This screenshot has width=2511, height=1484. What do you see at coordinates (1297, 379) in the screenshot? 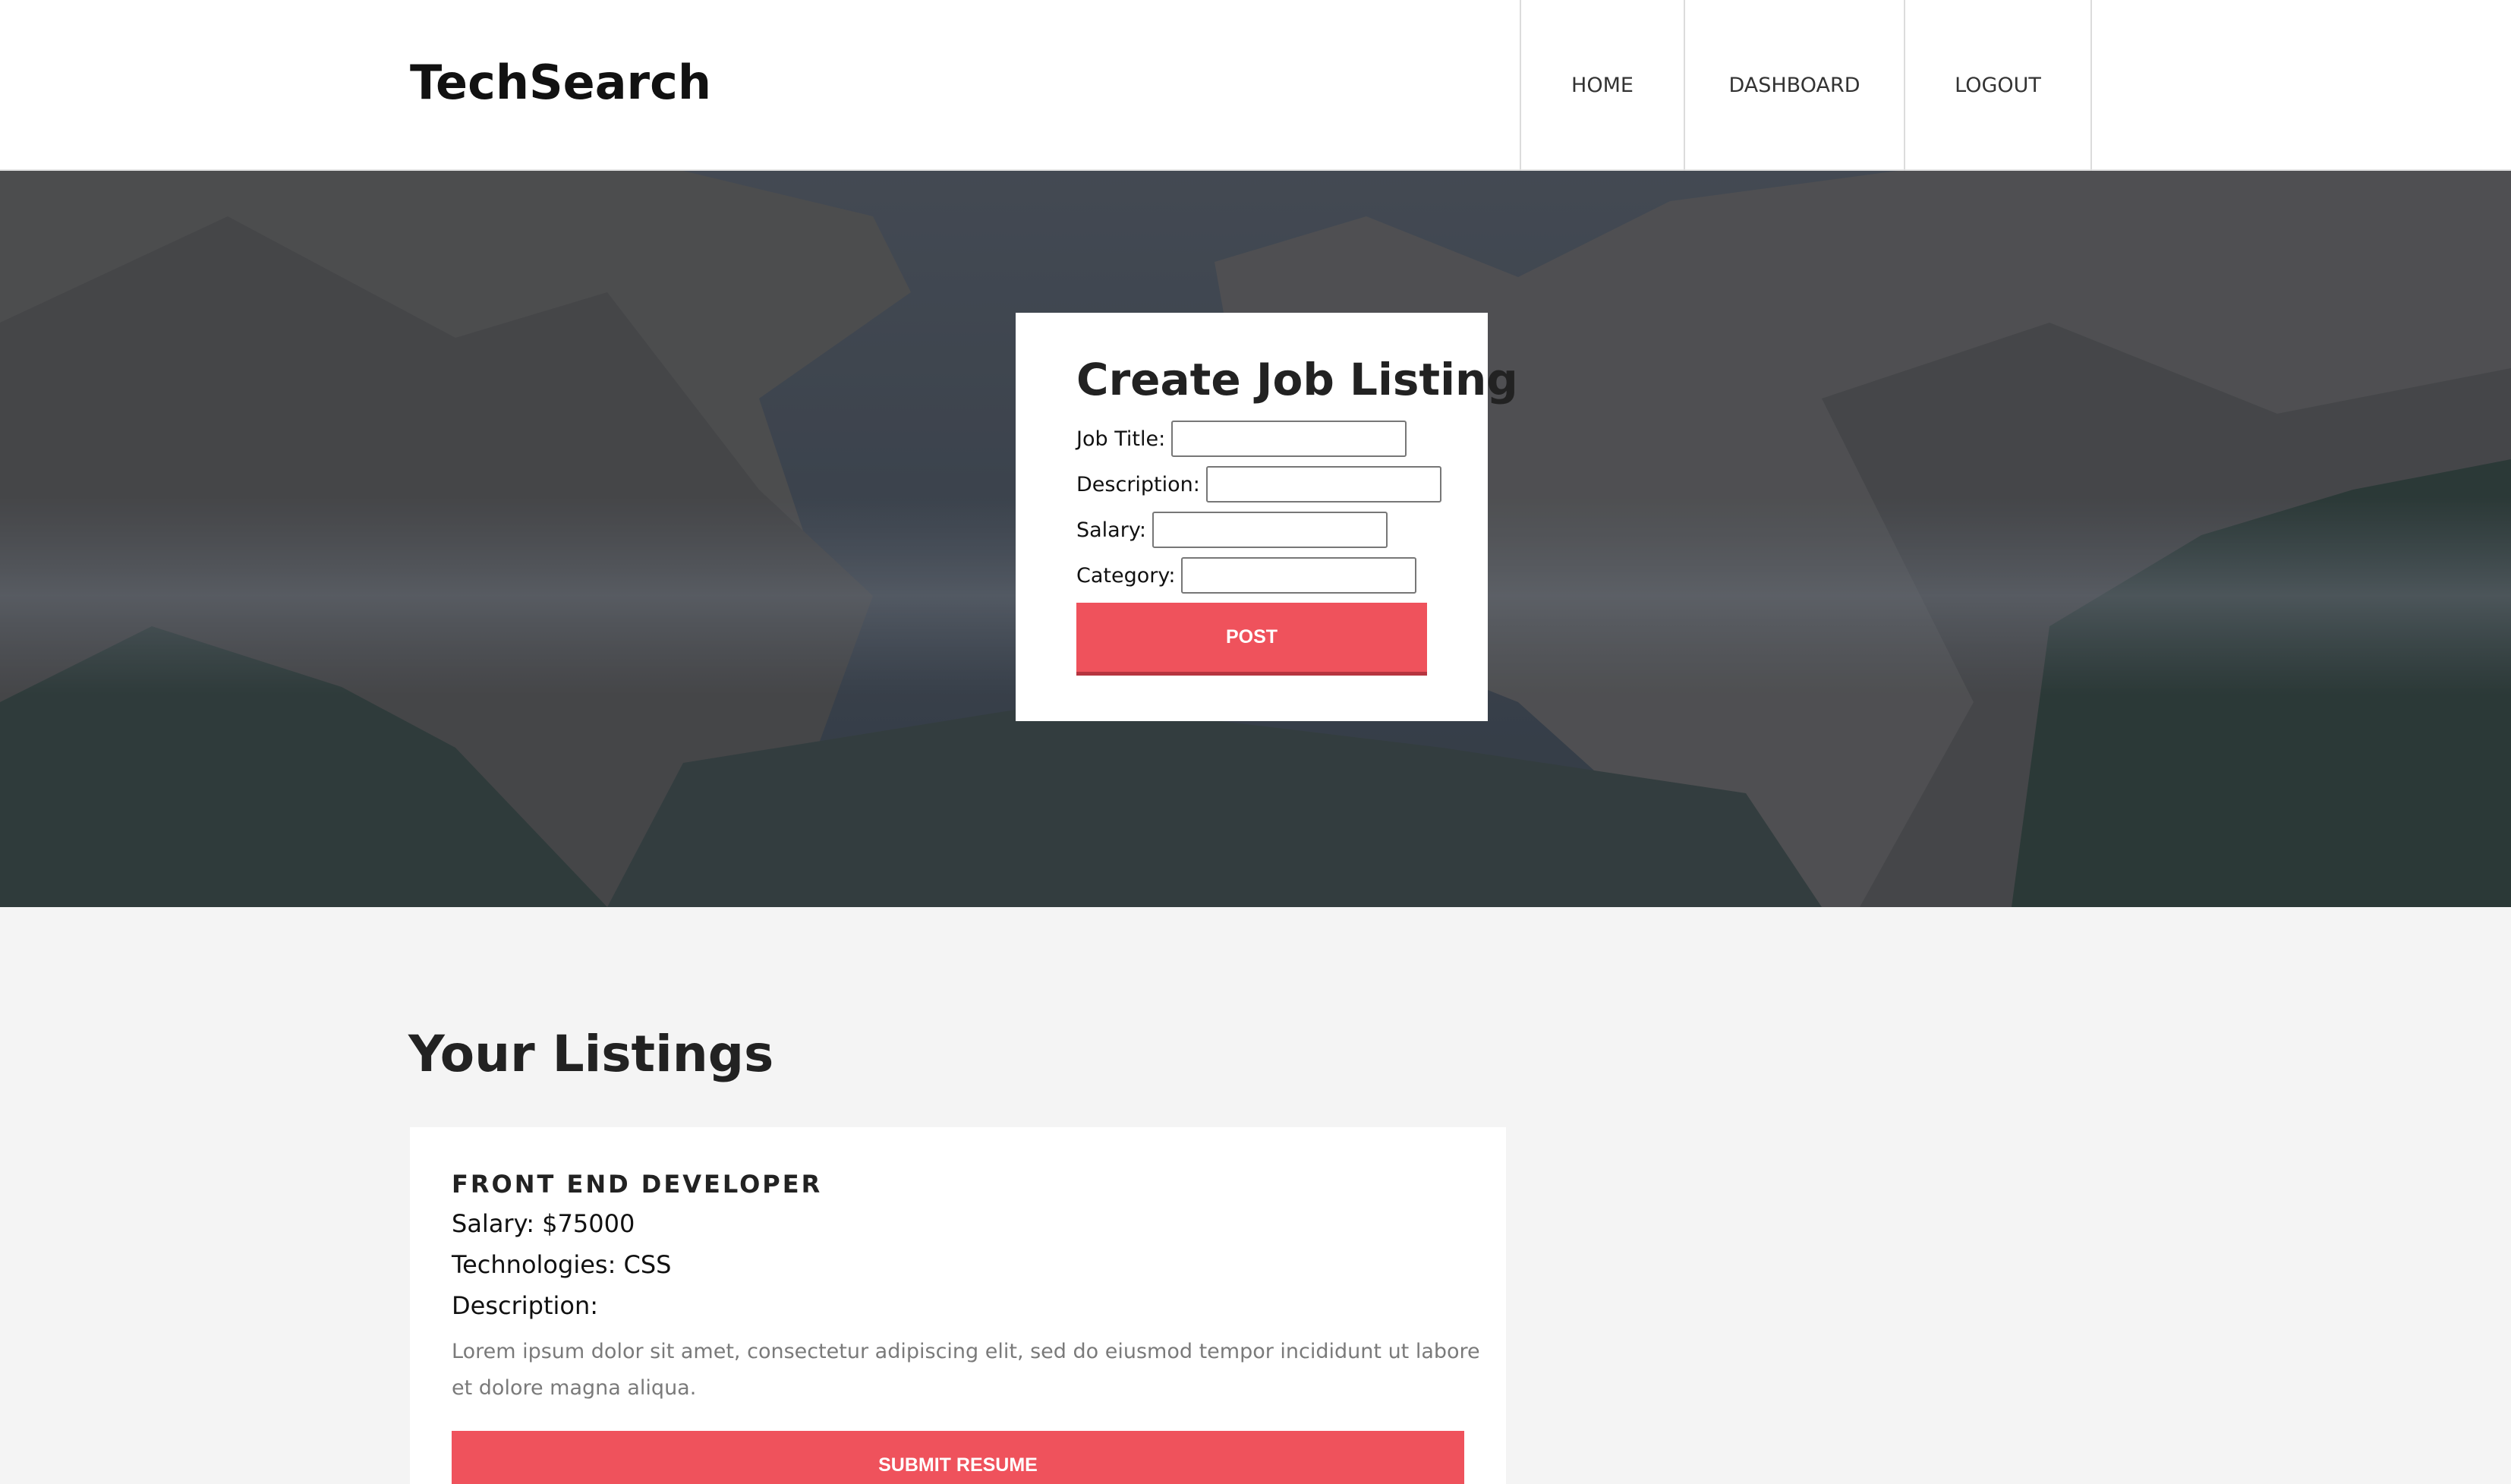
I see `create-job-title: Create Job Listing` at bounding box center [1297, 379].